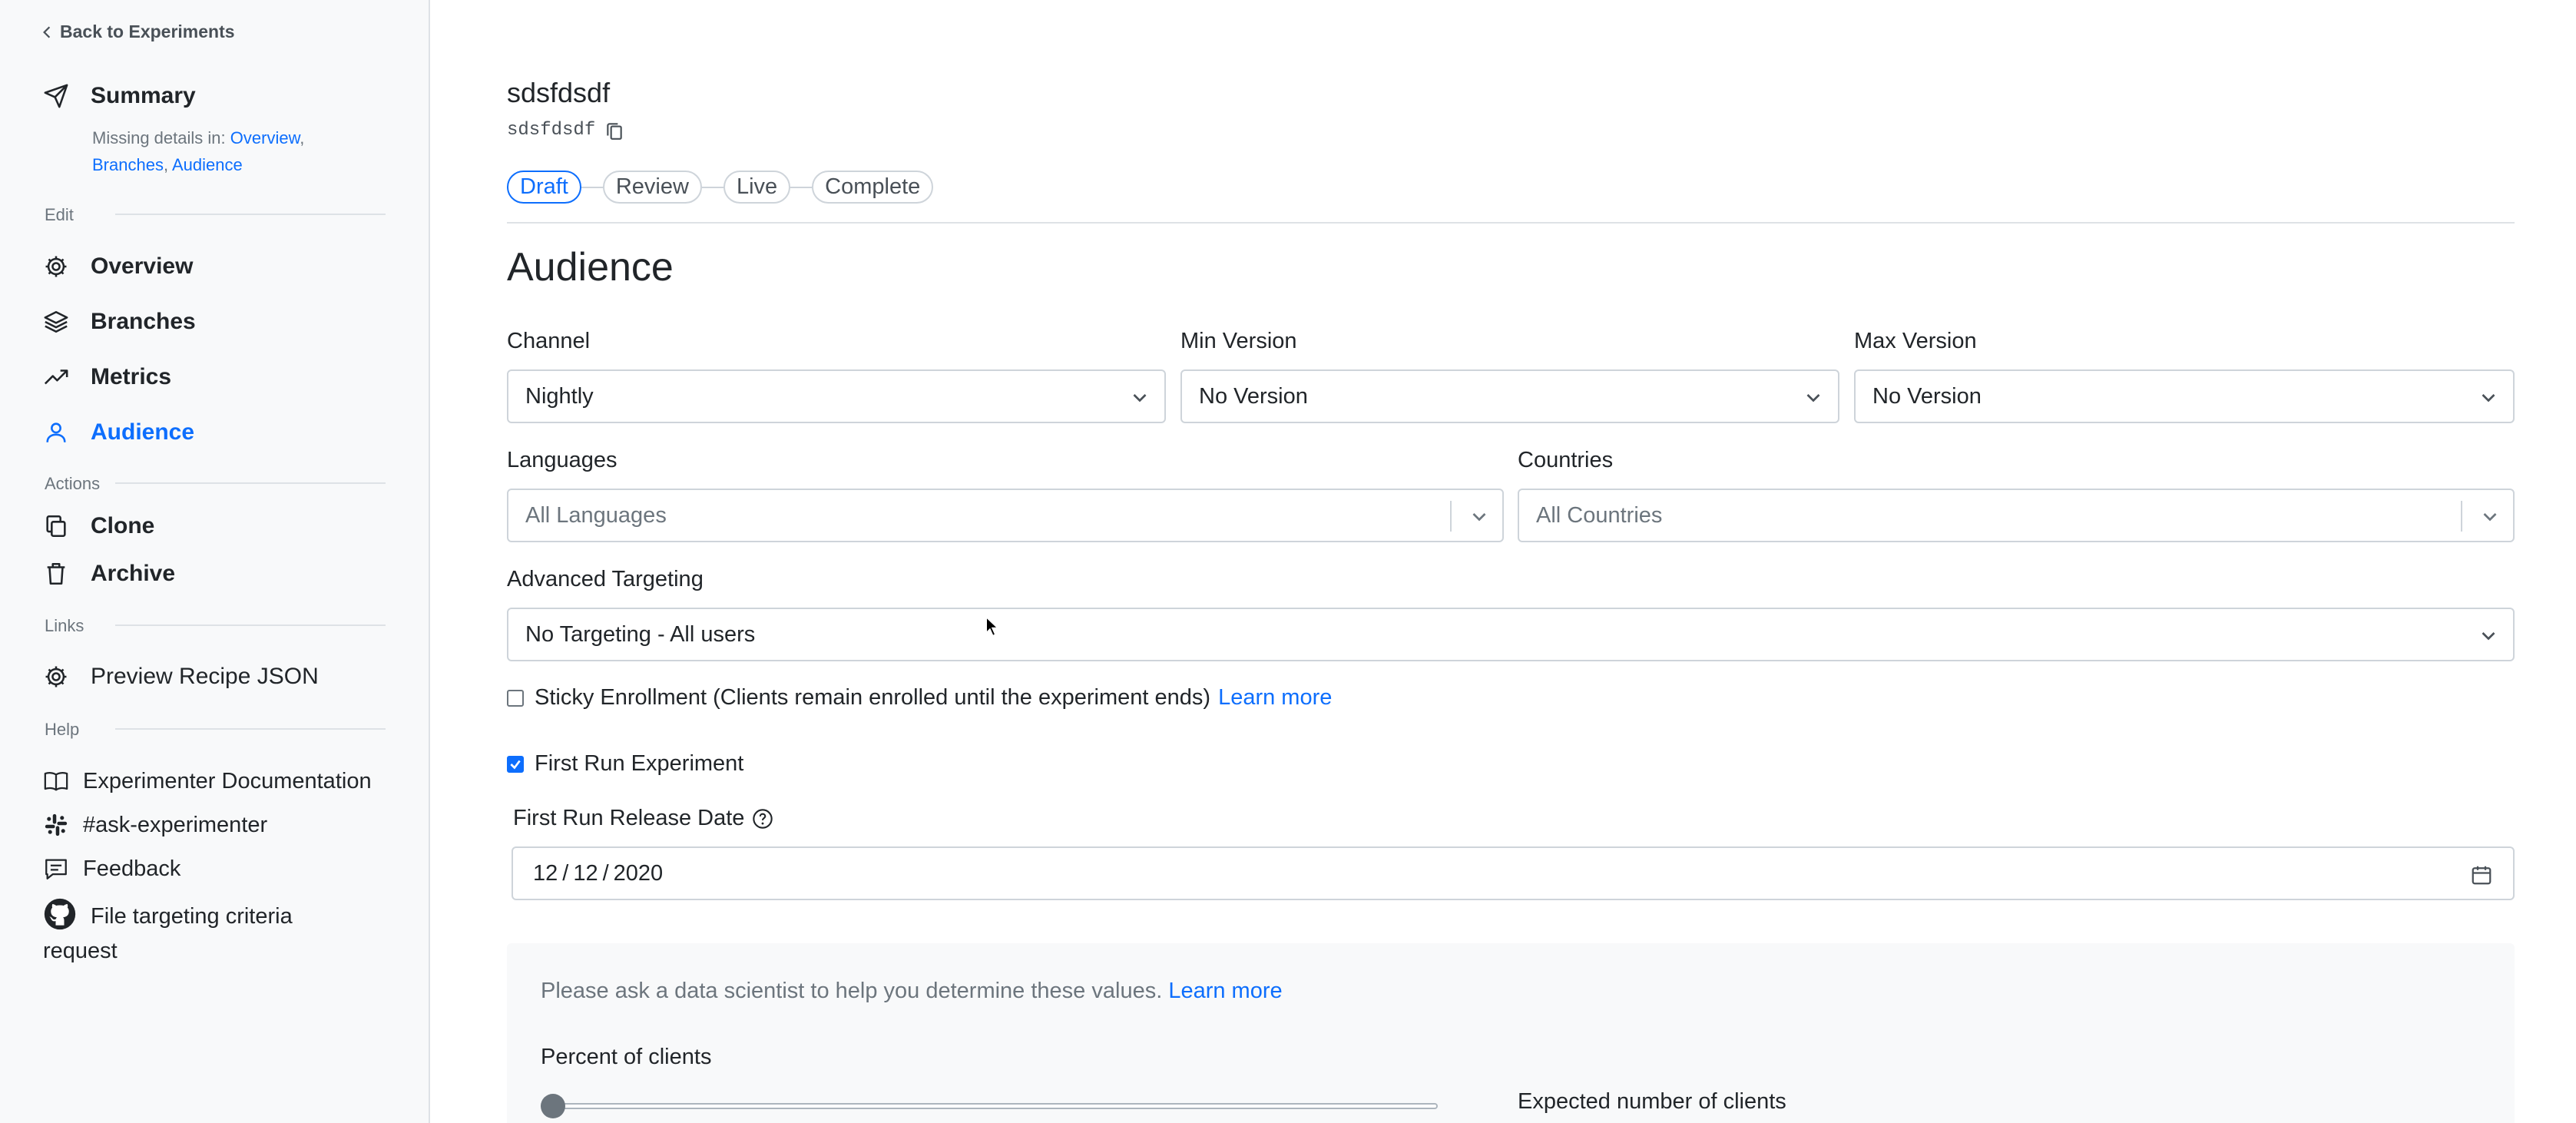 This screenshot has height=1123, width=2576. I want to click on languages-placeholder: All Languages, so click(596, 515).